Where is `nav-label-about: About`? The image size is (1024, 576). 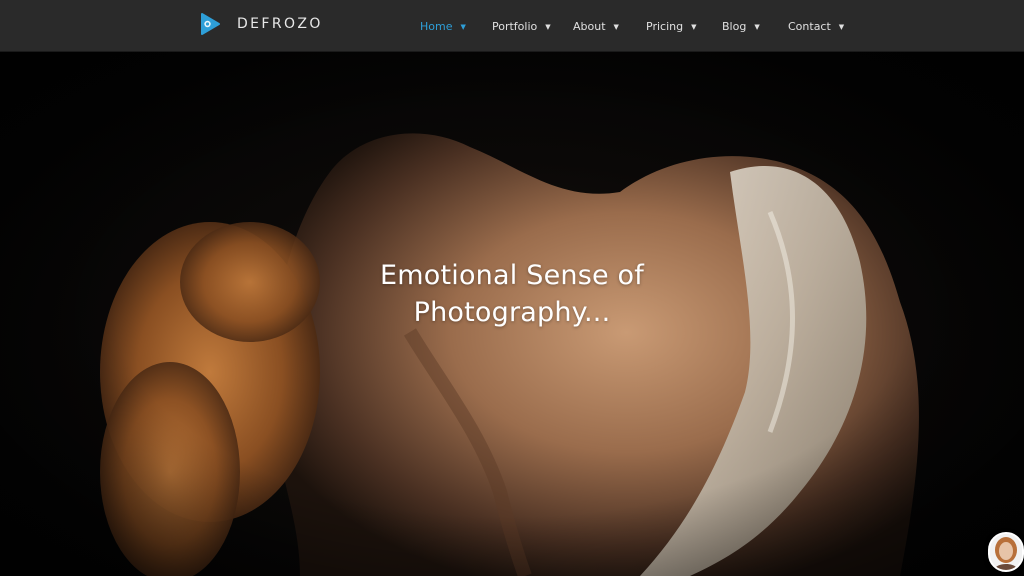
nav-label-about: About is located at coordinates (589, 26).